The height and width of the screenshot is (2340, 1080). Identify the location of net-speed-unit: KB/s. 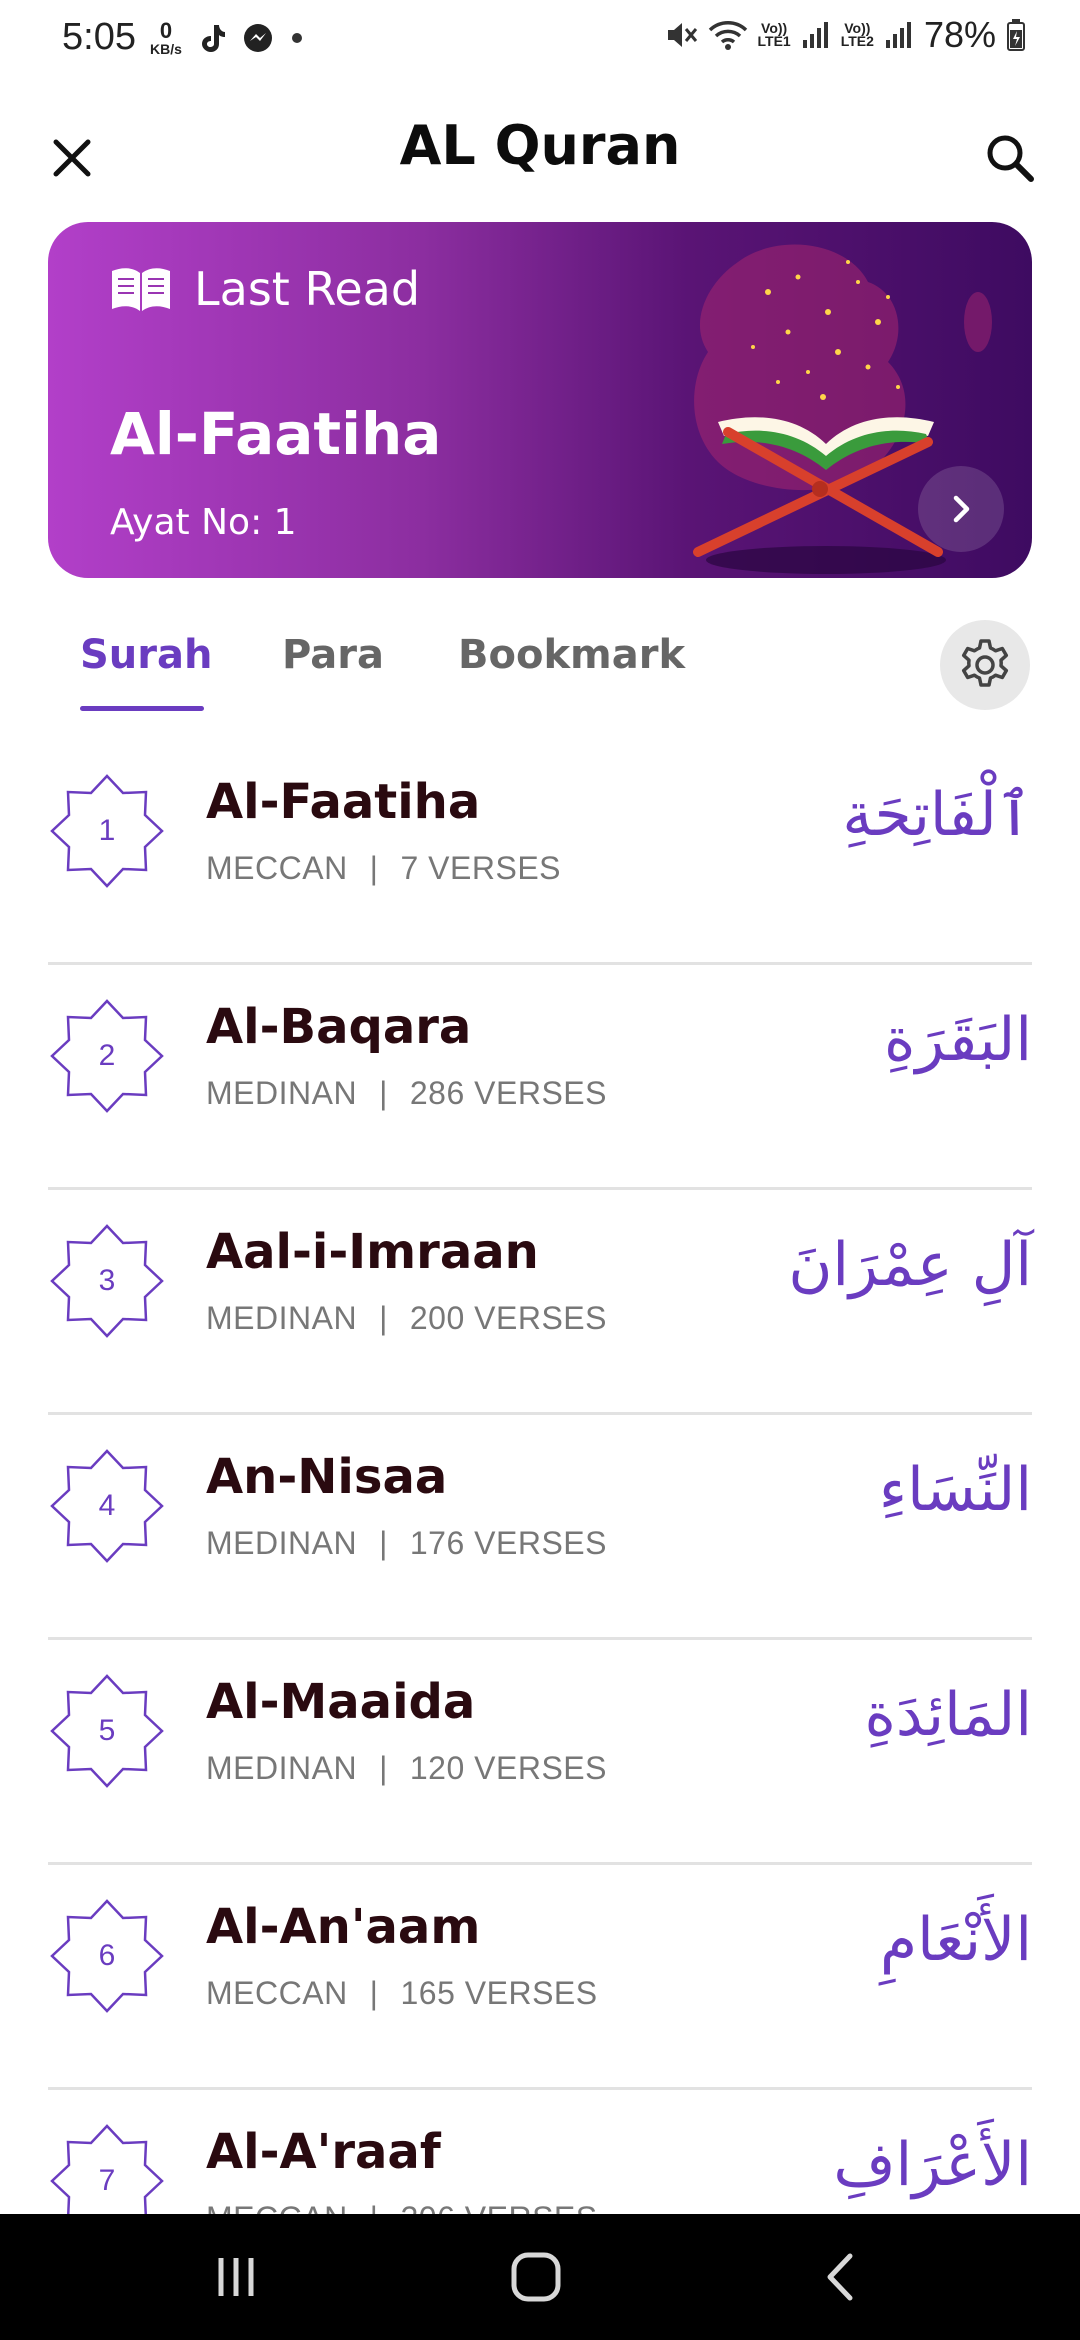
(166, 49).